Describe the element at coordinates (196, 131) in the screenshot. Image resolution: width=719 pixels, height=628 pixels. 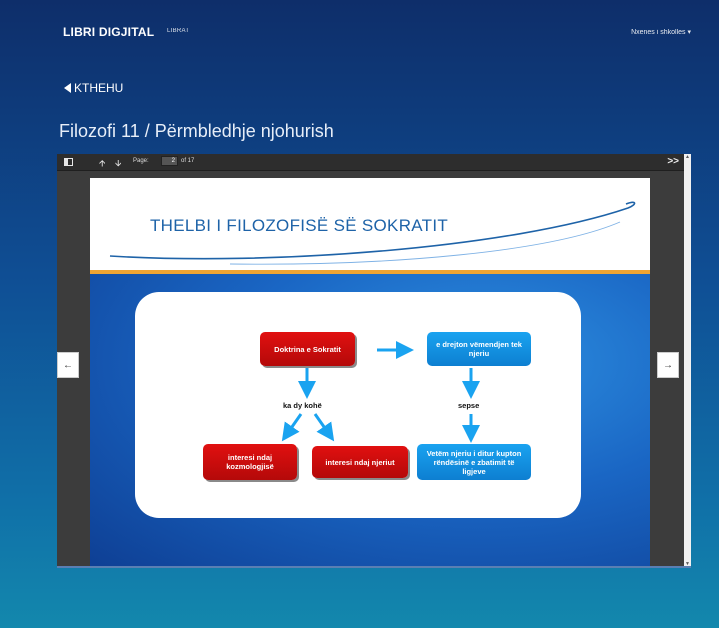
I see `page-title: Filozofi 11 / Përmbledhje njohurish` at that location.